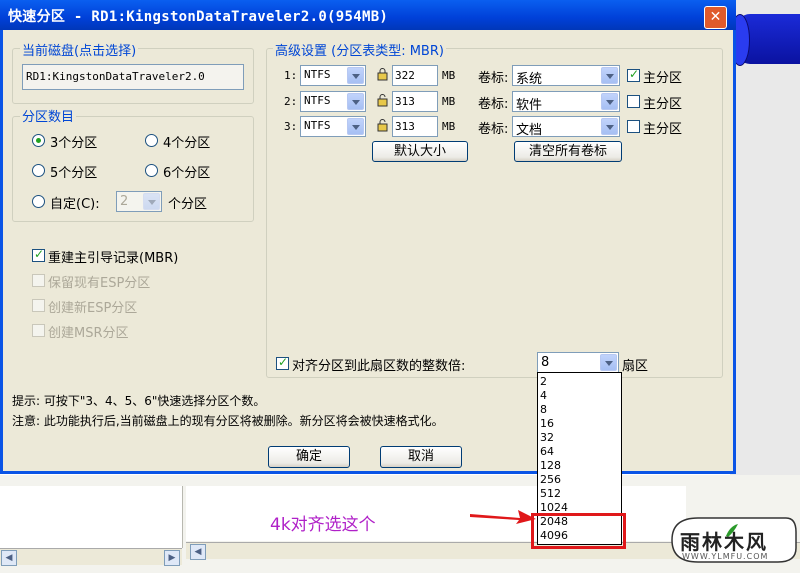 This screenshot has height=574, width=800. Describe the element at coordinates (139, 401) in the screenshot. I see `hint-tip: 提示: 可按下"3、4、5、6"快速选择分区个数。` at that location.